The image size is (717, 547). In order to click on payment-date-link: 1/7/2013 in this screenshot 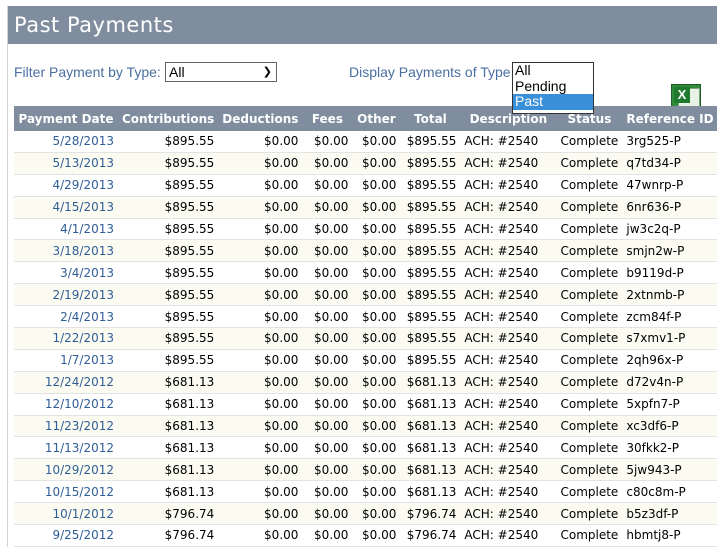, I will do `click(66, 360)`.